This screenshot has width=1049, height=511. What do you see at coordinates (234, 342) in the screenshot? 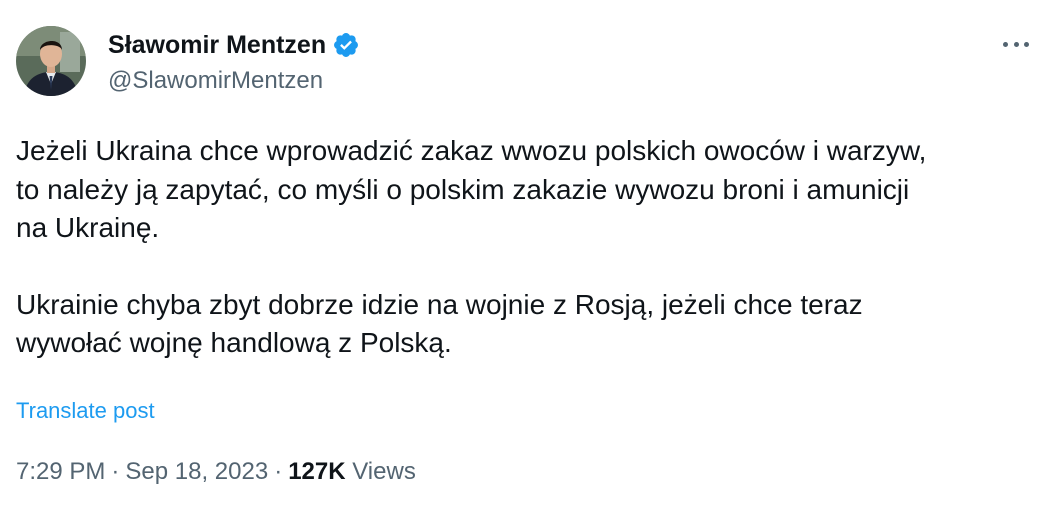
I see `post-line: wywołać wojnę handlową z Polską.` at bounding box center [234, 342].